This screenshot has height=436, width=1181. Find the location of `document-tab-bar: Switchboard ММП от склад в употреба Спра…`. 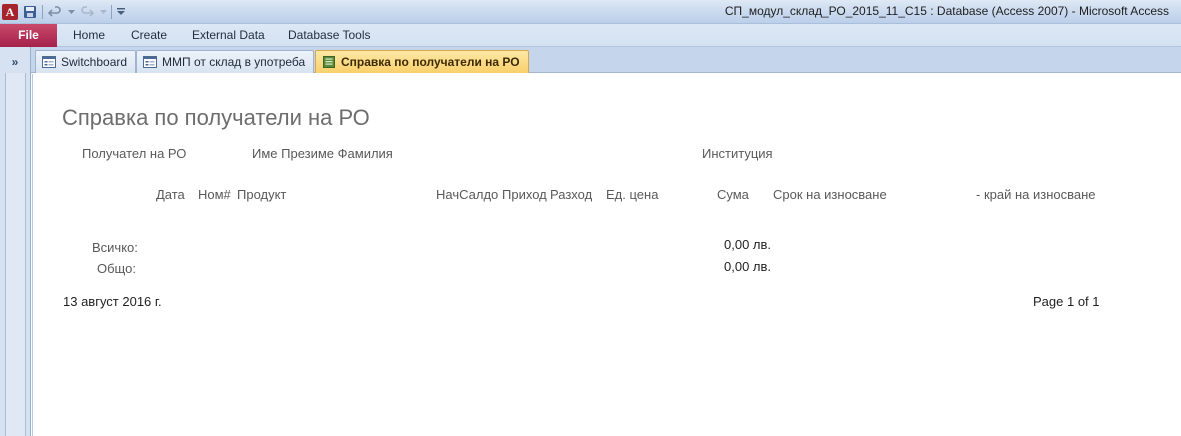

document-tab-bar: Switchboard ММП от склад в употреба Спра… is located at coordinates (606, 60).